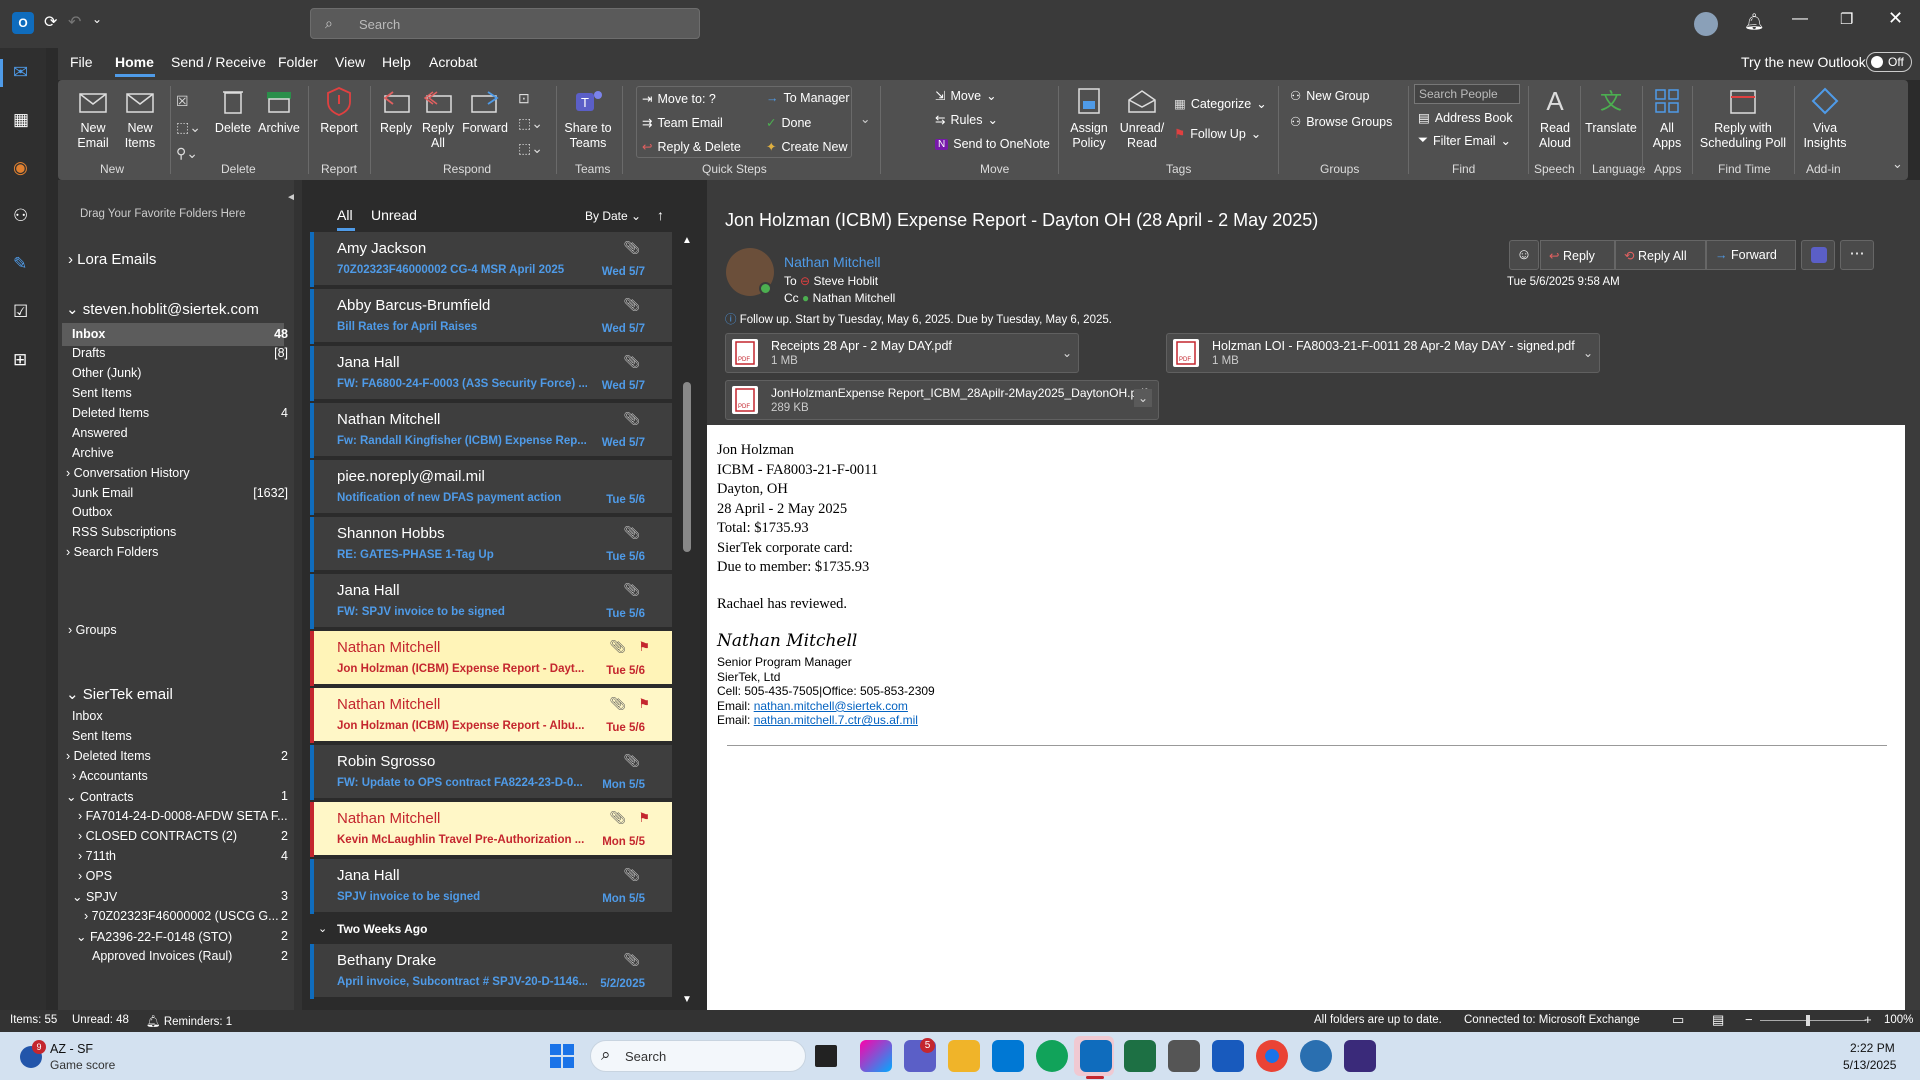  What do you see at coordinates (836, 720) in the screenshot?
I see `email-link: nathan.mitchell.7.ctr@us.af.mil` at bounding box center [836, 720].